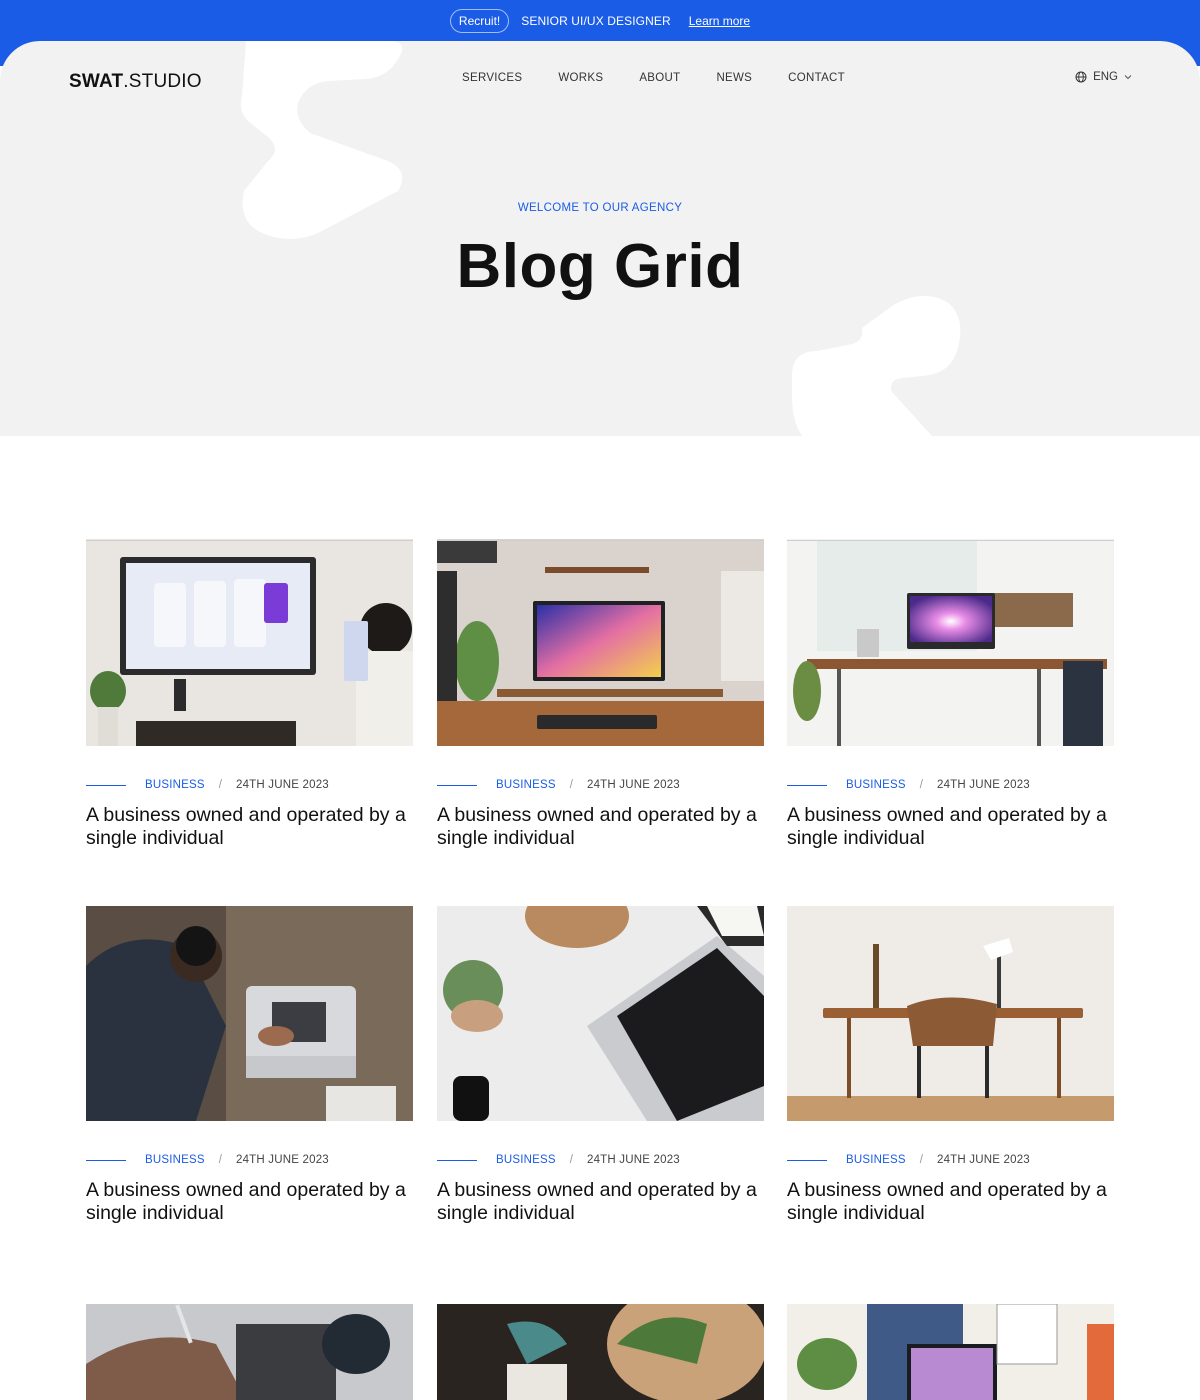  I want to click on globe-icon, so click(1081, 77).